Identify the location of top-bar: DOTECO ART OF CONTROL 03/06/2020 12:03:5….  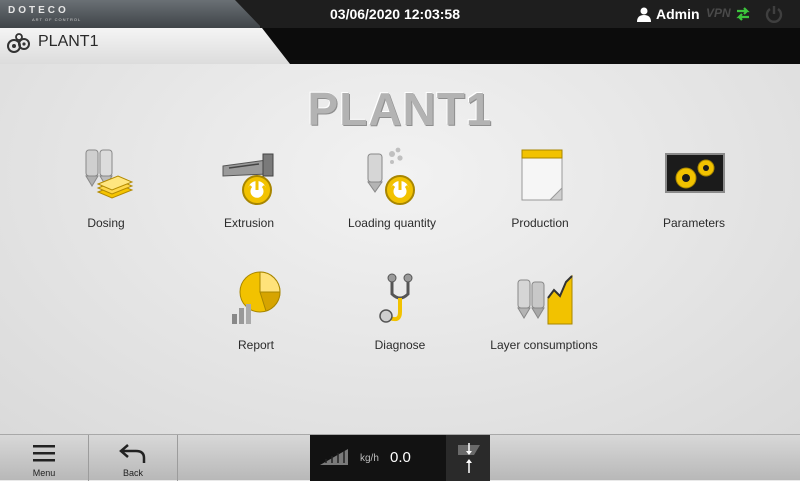
(400, 14).